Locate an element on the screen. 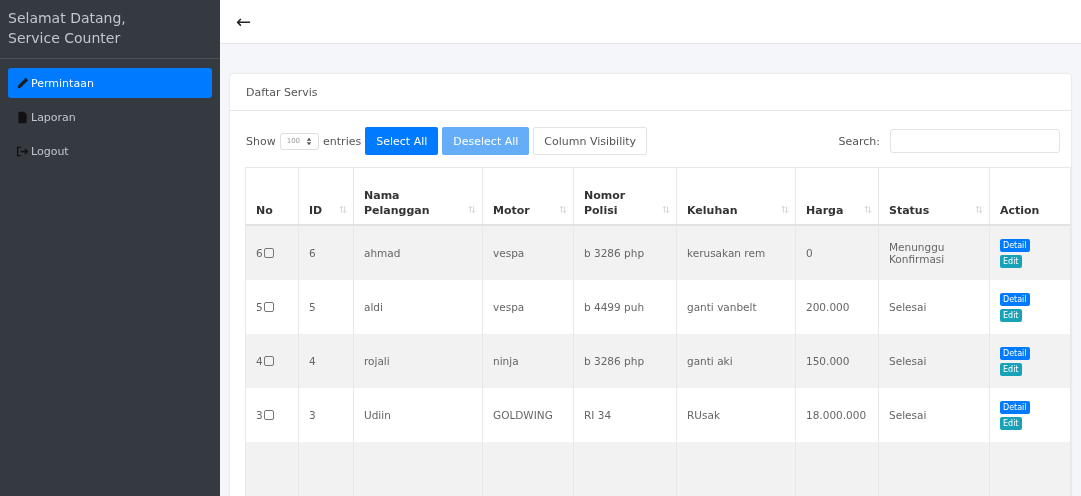 The width and height of the screenshot is (1081, 496). welcome-text: Service Counter is located at coordinates (65, 38).